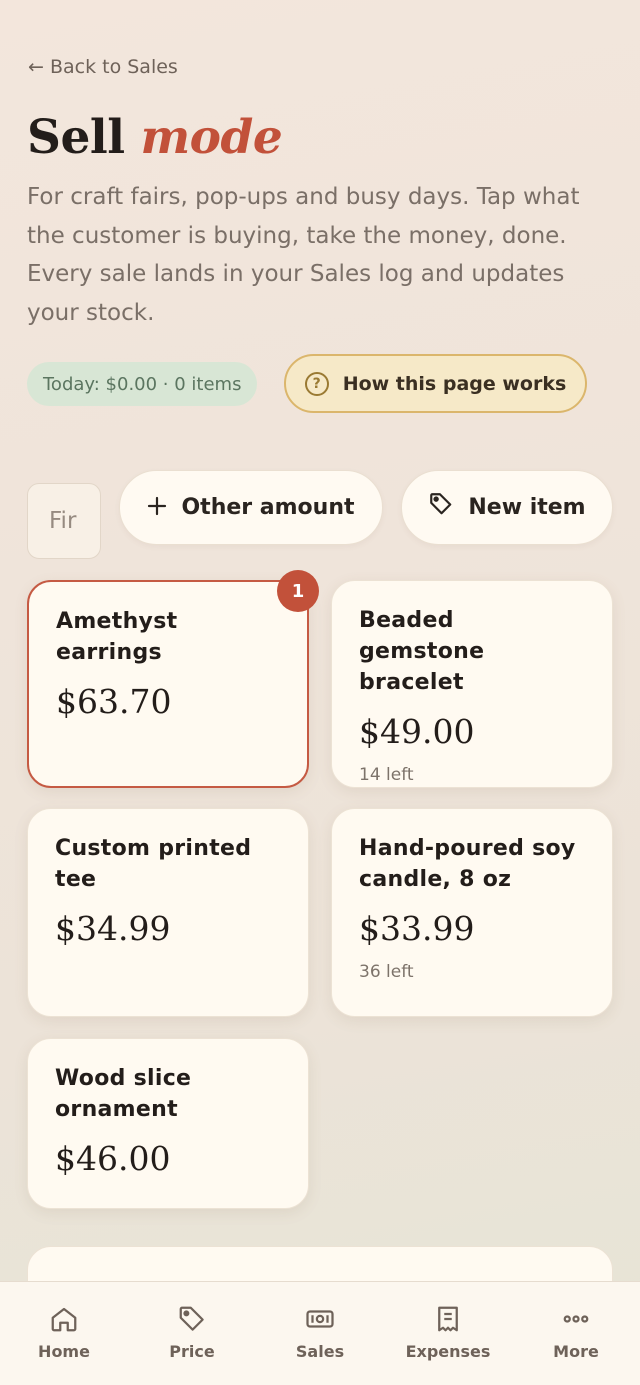  I want to click on product-name: Custom printed tee, so click(153, 864).